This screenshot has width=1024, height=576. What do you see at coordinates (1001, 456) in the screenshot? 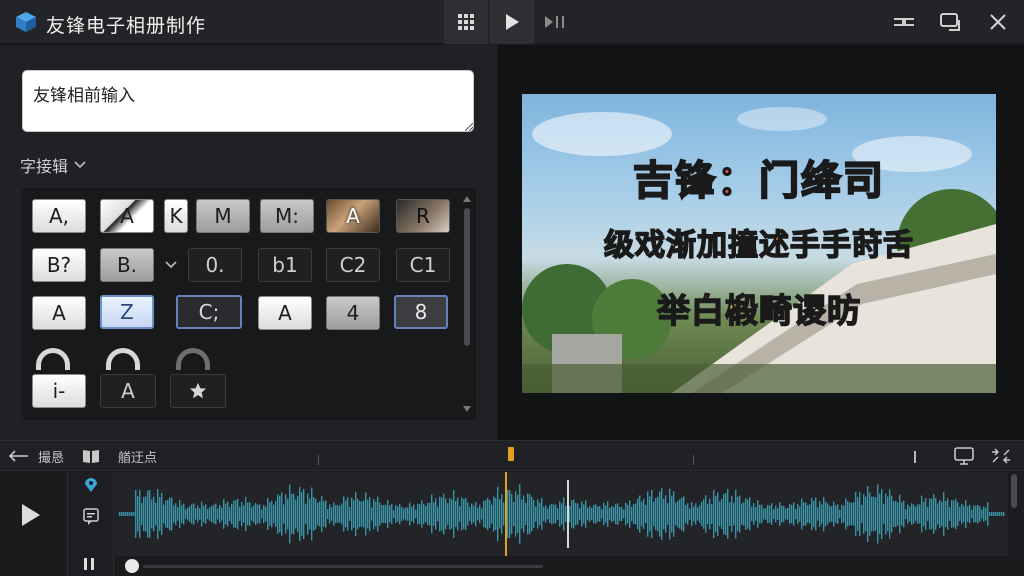
I see `fit-timeline-icon` at bounding box center [1001, 456].